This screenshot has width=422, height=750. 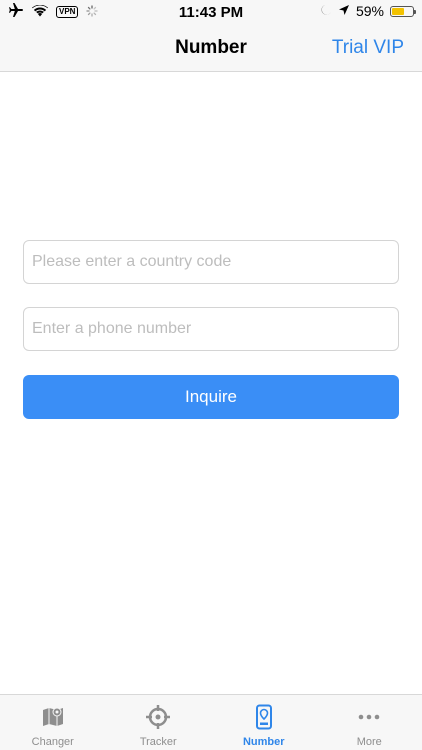 What do you see at coordinates (368, 48) in the screenshot?
I see `trial-vip-button: Trial VIP` at bounding box center [368, 48].